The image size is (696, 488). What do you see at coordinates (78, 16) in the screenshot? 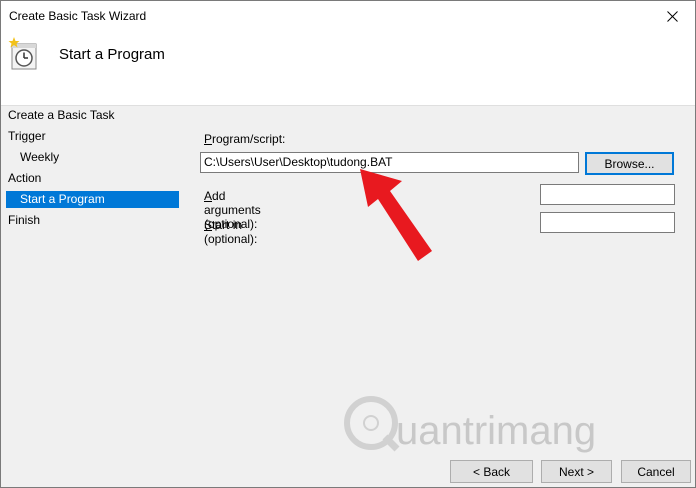
I see `window-title: Create Basic Task Wizard` at bounding box center [78, 16].